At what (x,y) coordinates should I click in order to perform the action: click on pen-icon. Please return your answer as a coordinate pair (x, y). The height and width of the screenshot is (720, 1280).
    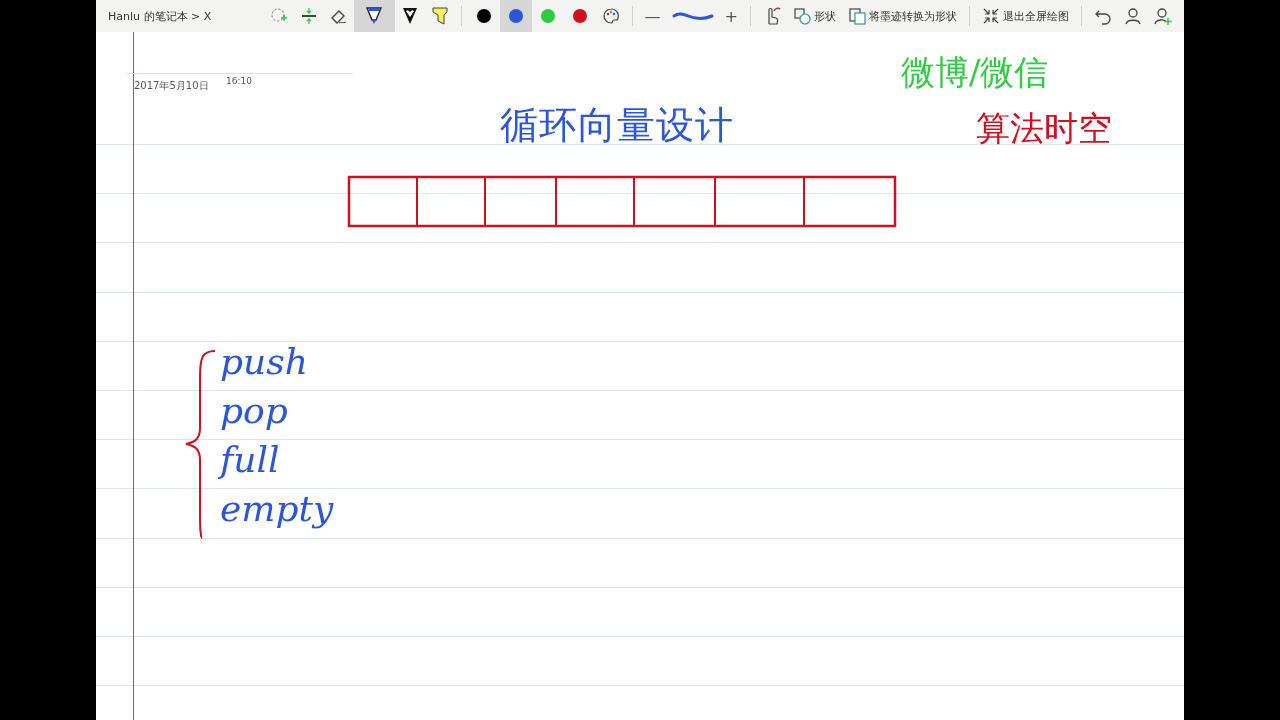
    Looking at the image, I should click on (374, 16).